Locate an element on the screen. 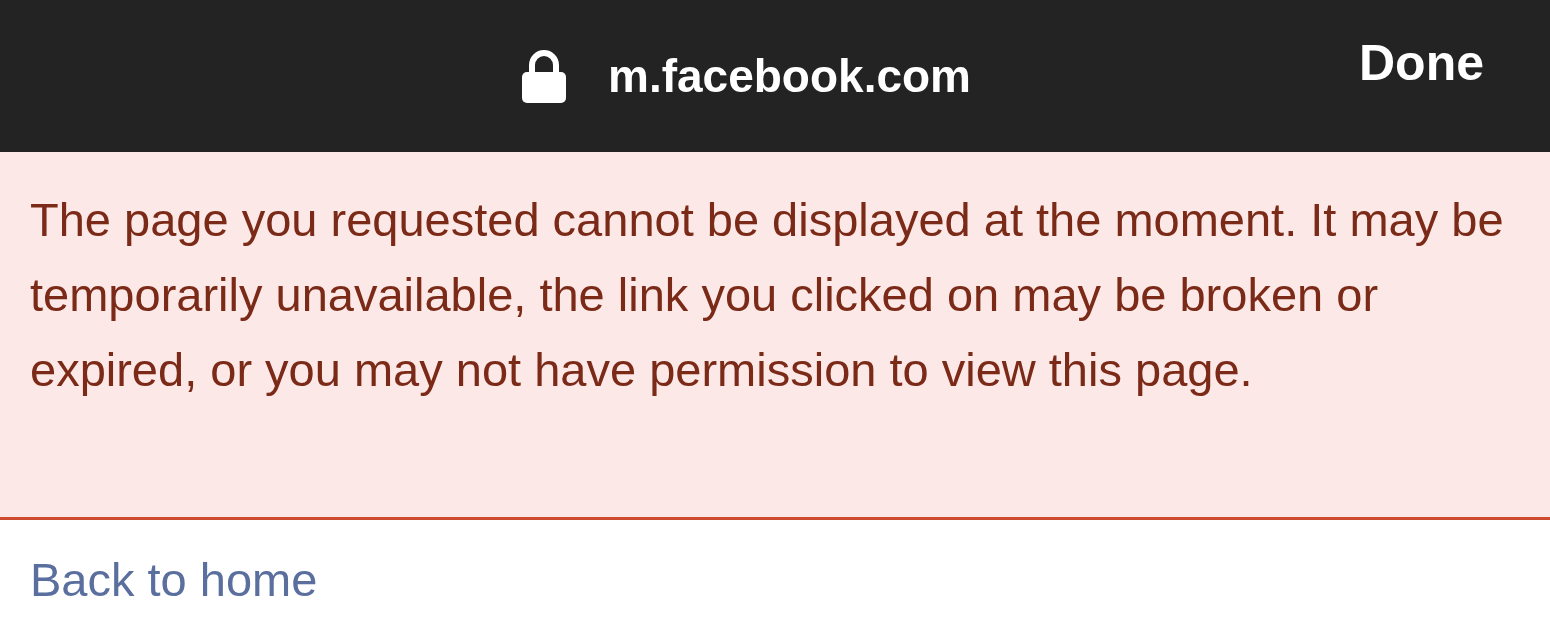 Image resolution: width=1550 pixels, height=634 pixels. done-button: Done is located at coordinates (1421, 63).